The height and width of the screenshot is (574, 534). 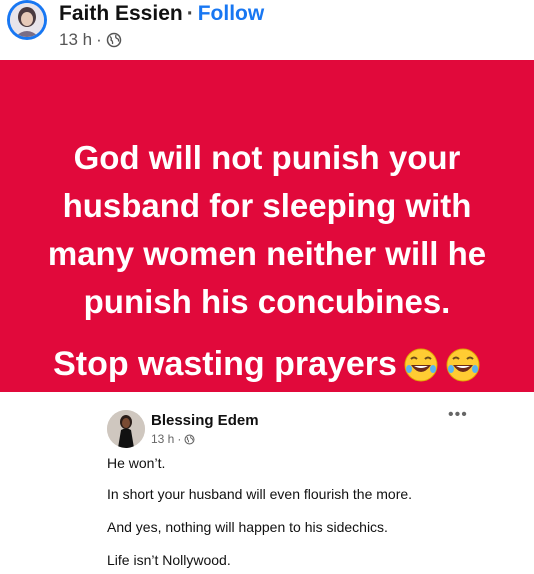 What do you see at coordinates (121, 13) in the screenshot?
I see `author-name: Faith Essien` at bounding box center [121, 13].